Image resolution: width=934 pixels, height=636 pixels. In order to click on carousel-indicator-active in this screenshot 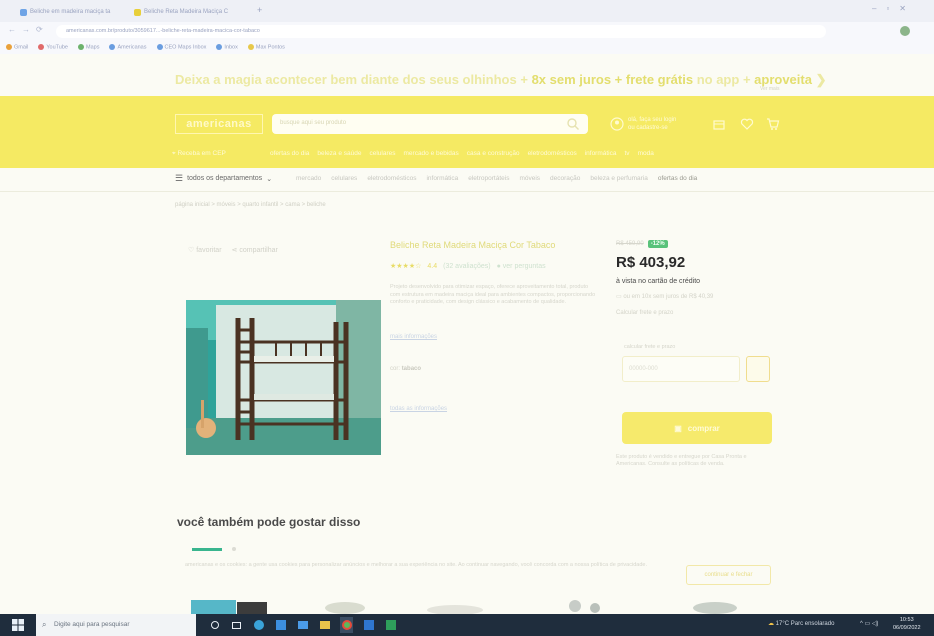, I will do `click(207, 549)`.